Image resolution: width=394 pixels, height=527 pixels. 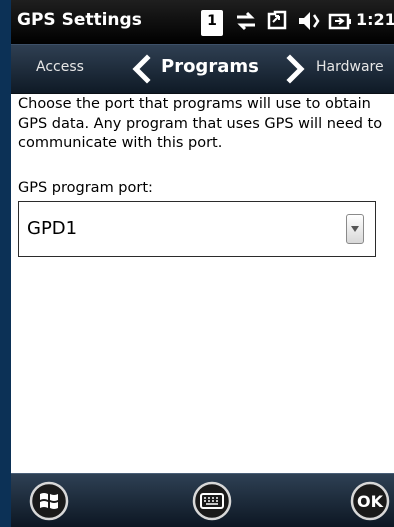 I want to click on connectivity-icon, so click(x=246, y=21).